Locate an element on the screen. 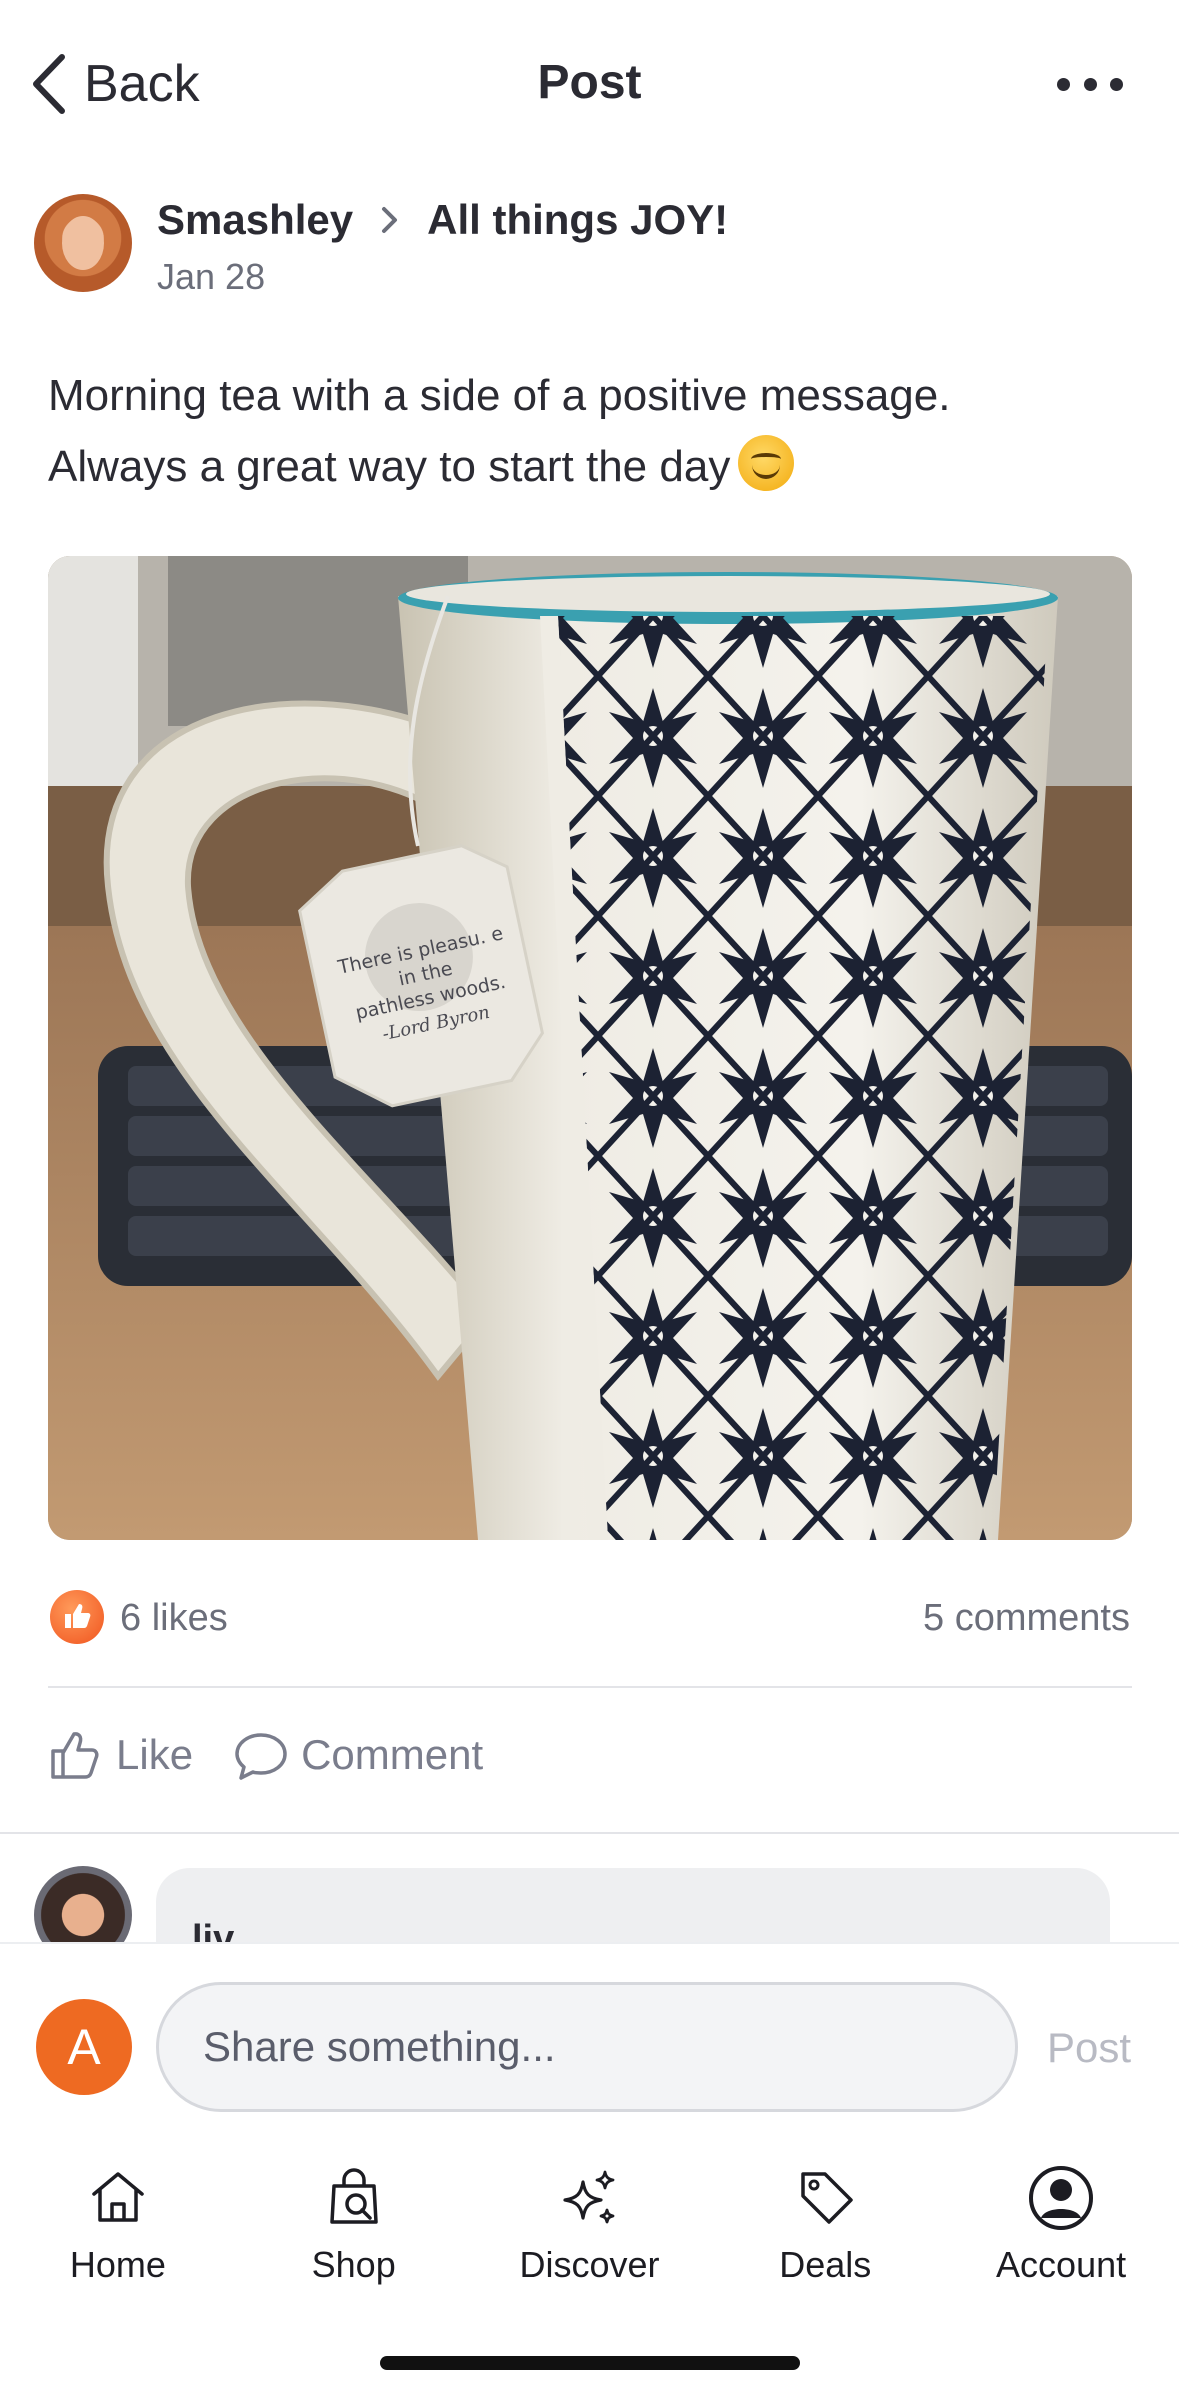 The image size is (1179, 2396). tab-shop: Shop is located at coordinates (354, 2220).